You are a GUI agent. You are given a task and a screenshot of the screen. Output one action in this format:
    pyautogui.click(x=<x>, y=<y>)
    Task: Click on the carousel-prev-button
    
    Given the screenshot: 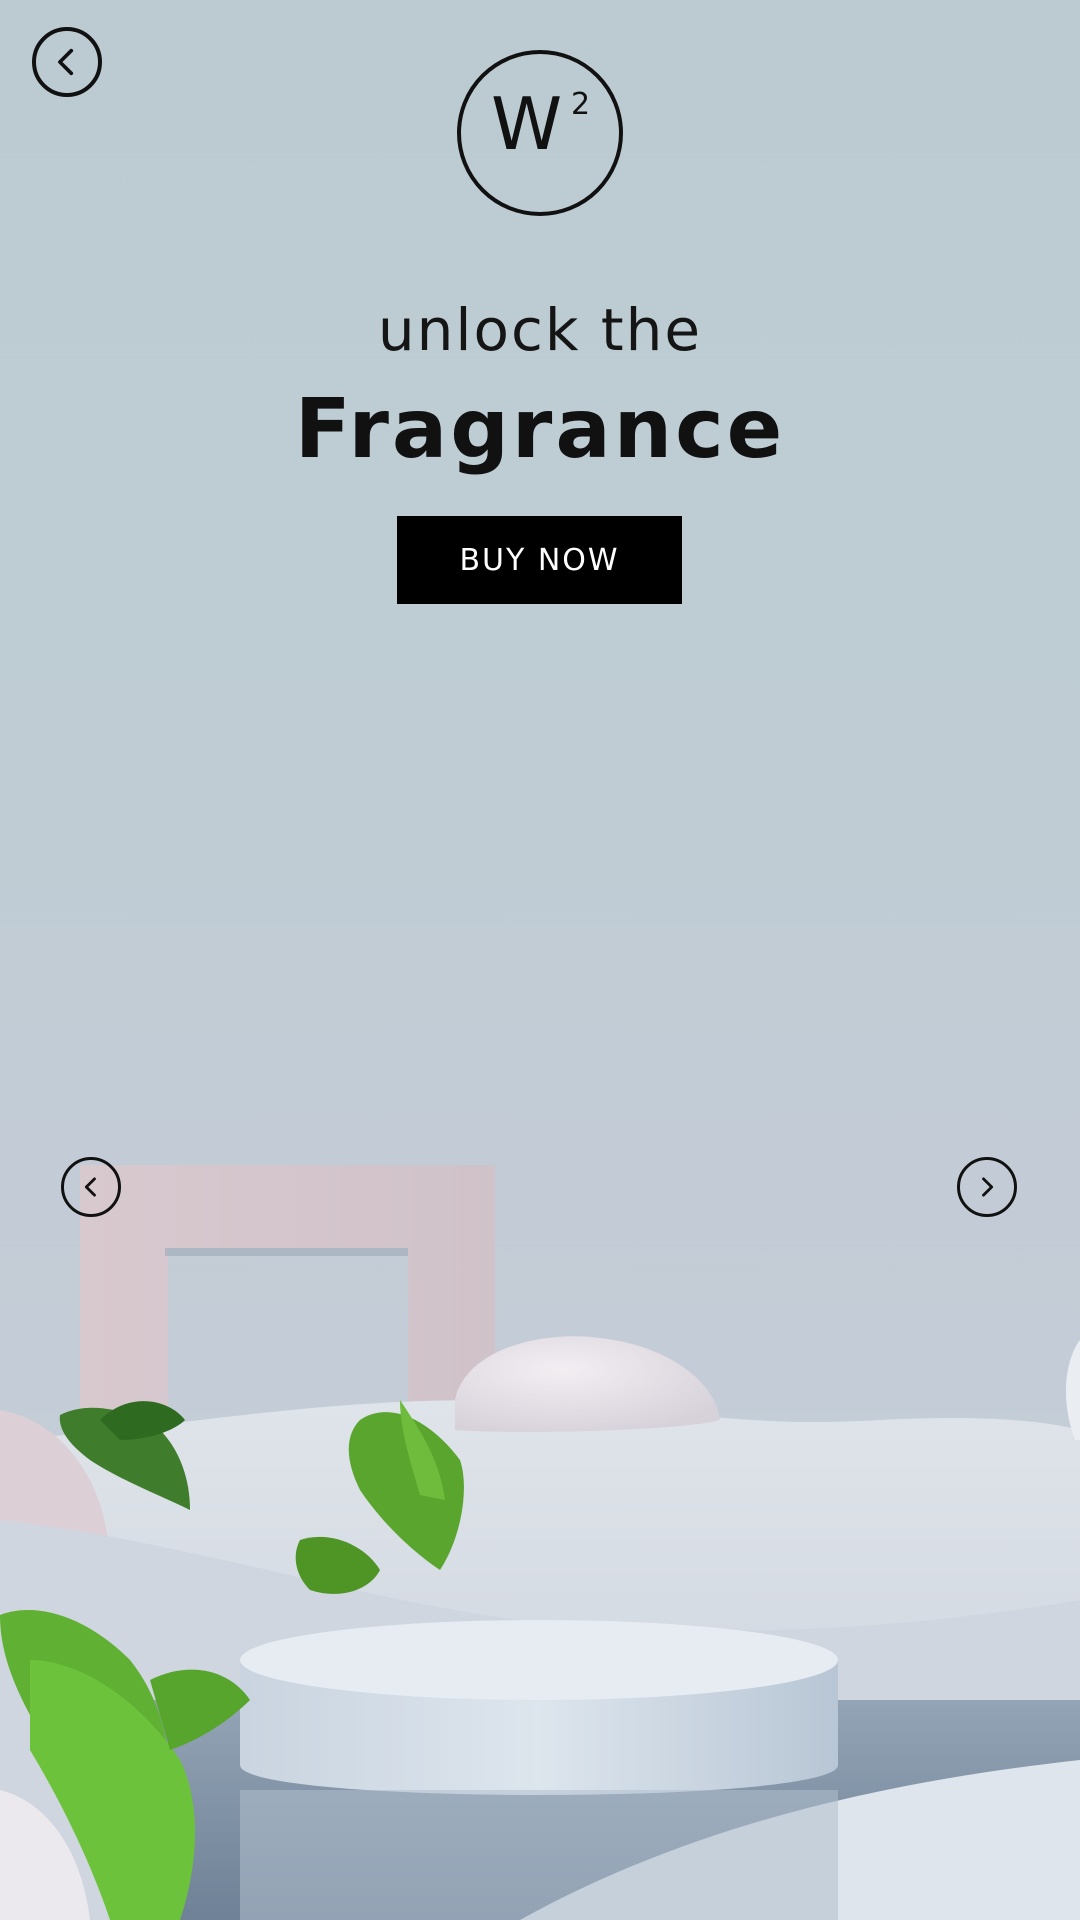 What is the action you would take?
    pyautogui.click(x=91, y=1187)
    